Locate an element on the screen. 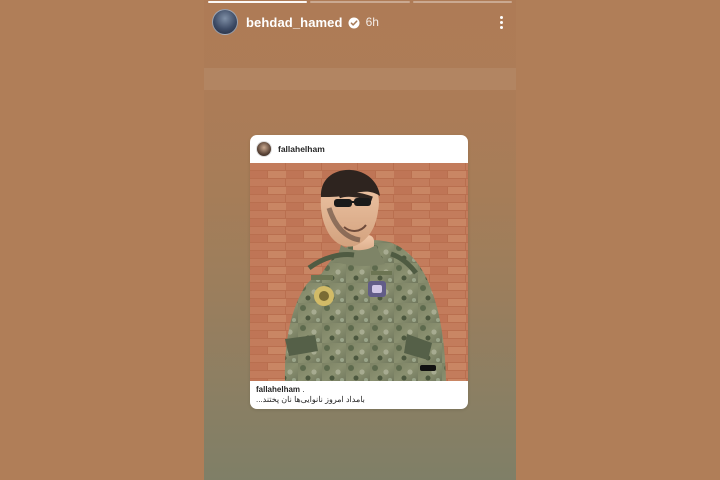 The width and height of the screenshot is (720, 480). caption-user-suffix: . is located at coordinates (302, 389).